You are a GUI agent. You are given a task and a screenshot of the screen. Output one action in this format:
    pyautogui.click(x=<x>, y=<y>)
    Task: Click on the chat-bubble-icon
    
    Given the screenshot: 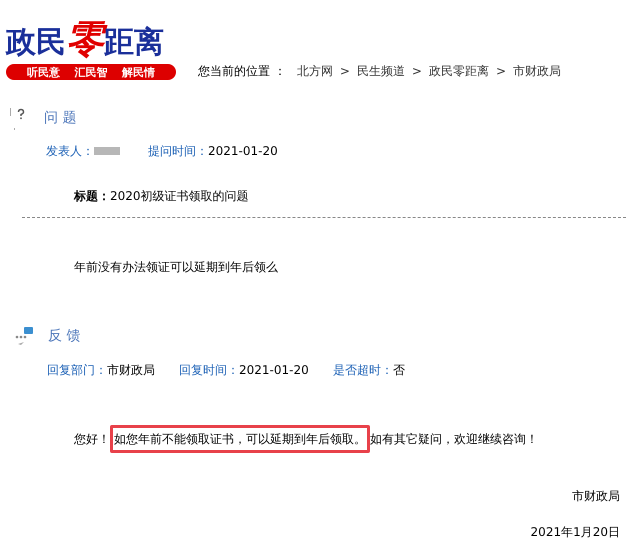 What is the action you would take?
    pyautogui.click(x=24, y=336)
    